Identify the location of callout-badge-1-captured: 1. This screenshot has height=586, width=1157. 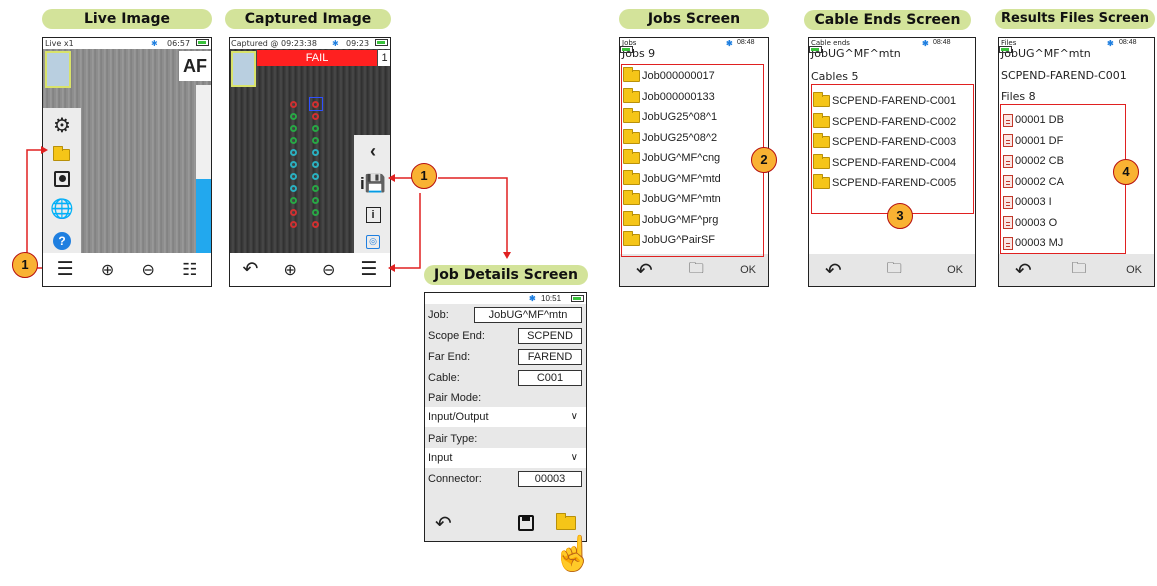
(424, 176).